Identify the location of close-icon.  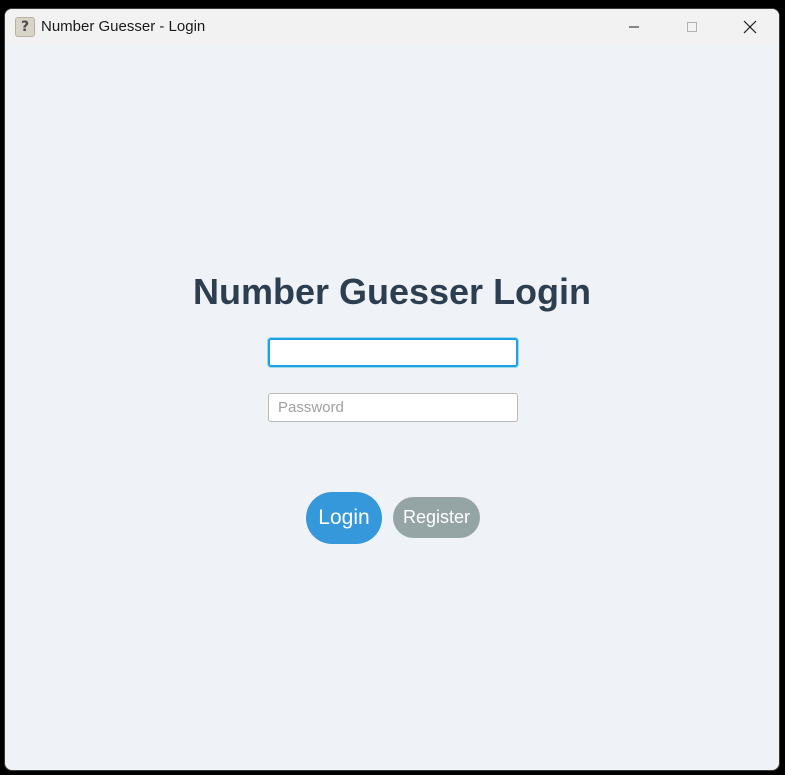
(750, 27).